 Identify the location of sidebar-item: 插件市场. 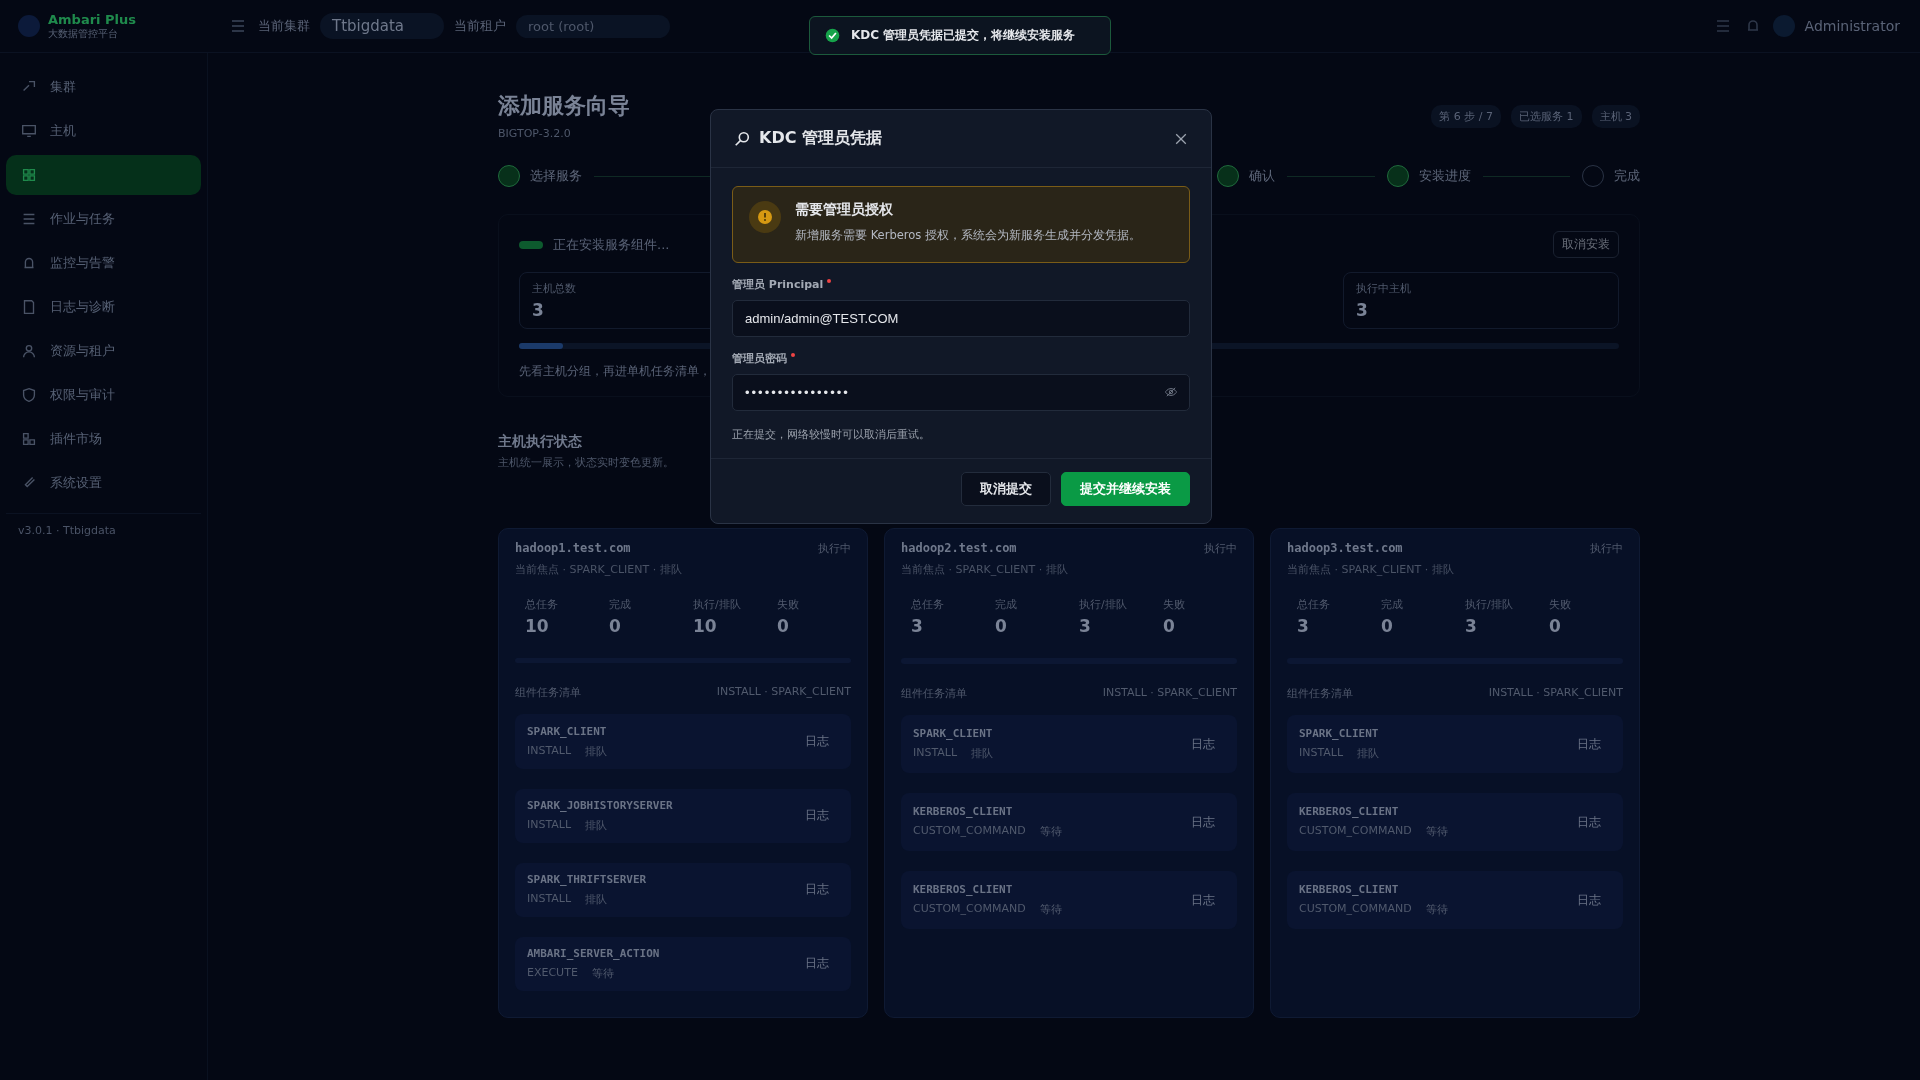
(103, 439).